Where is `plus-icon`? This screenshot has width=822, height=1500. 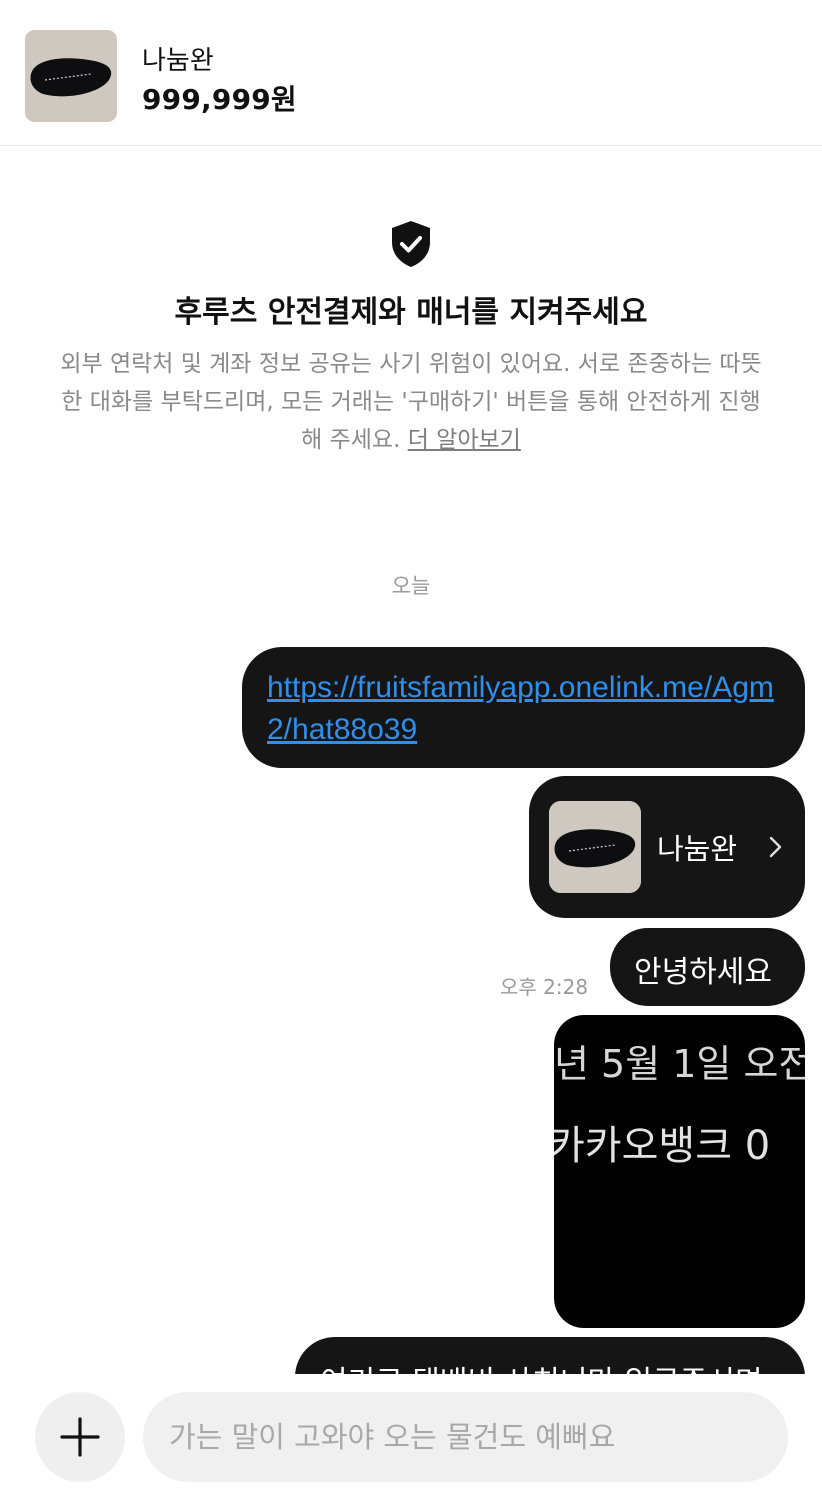
plus-icon is located at coordinates (80, 1437).